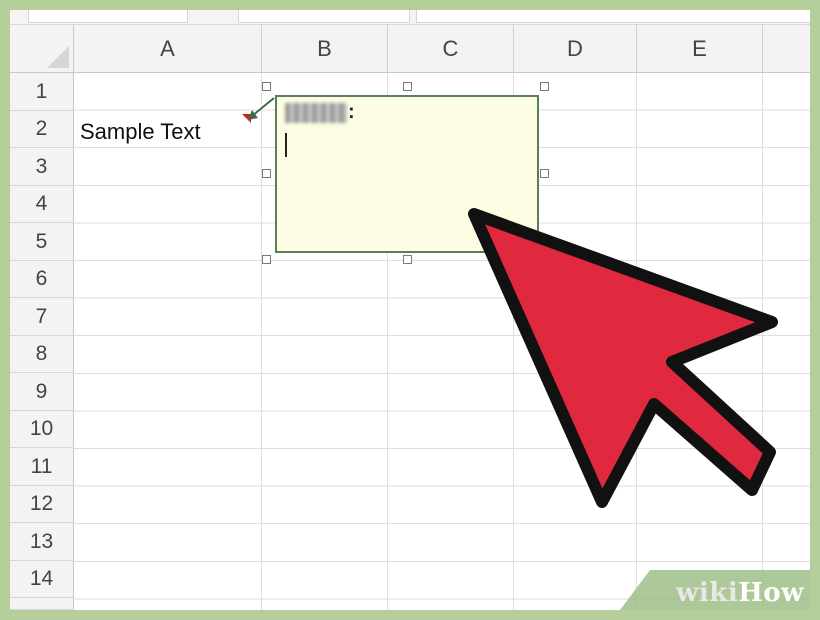 This screenshot has width=820, height=620. What do you see at coordinates (42, 242) in the screenshot?
I see `row-header-5: 5` at bounding box center [42, 242].